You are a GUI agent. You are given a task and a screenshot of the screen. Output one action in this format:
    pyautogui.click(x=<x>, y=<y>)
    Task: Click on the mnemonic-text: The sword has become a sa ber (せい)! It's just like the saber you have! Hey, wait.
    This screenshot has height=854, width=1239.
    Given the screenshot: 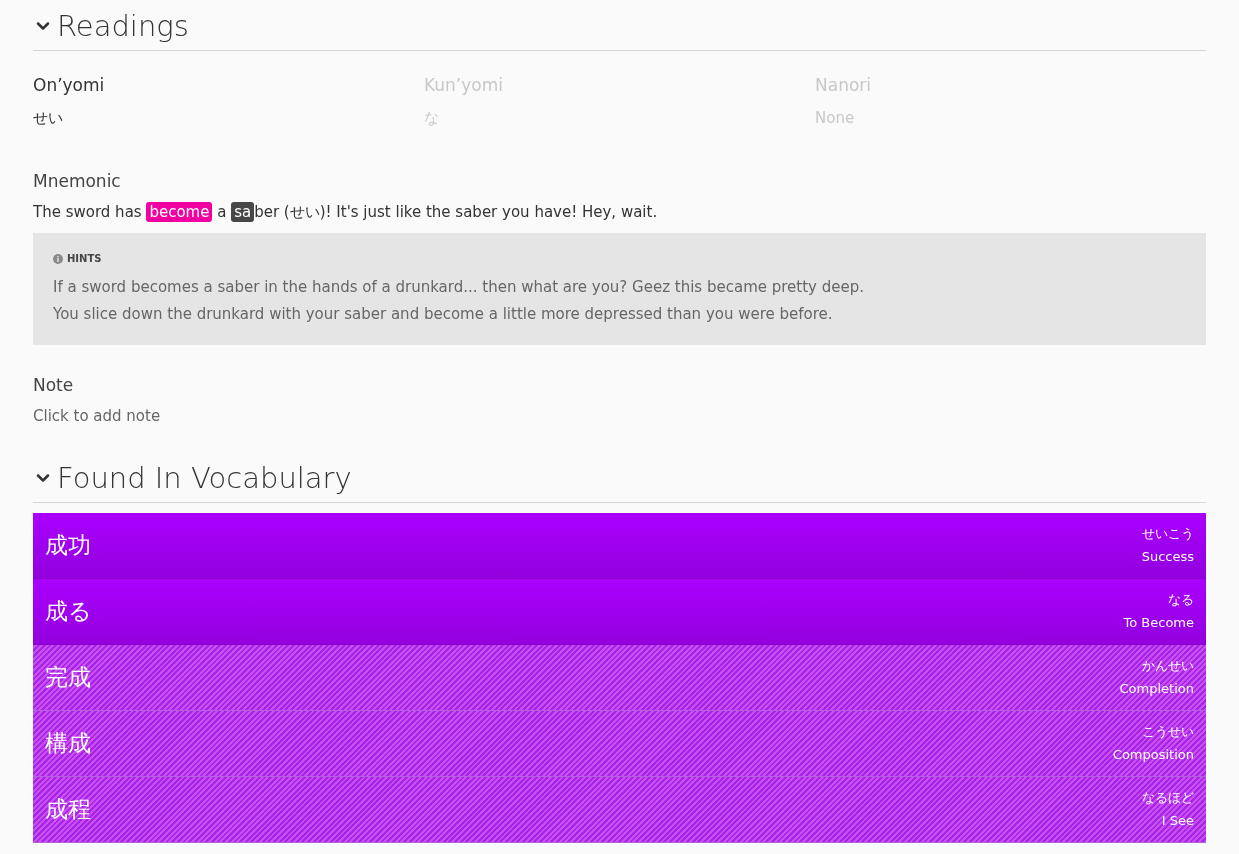 What is the action you would take?
    pyautogui.click(x=346, y=211)
    